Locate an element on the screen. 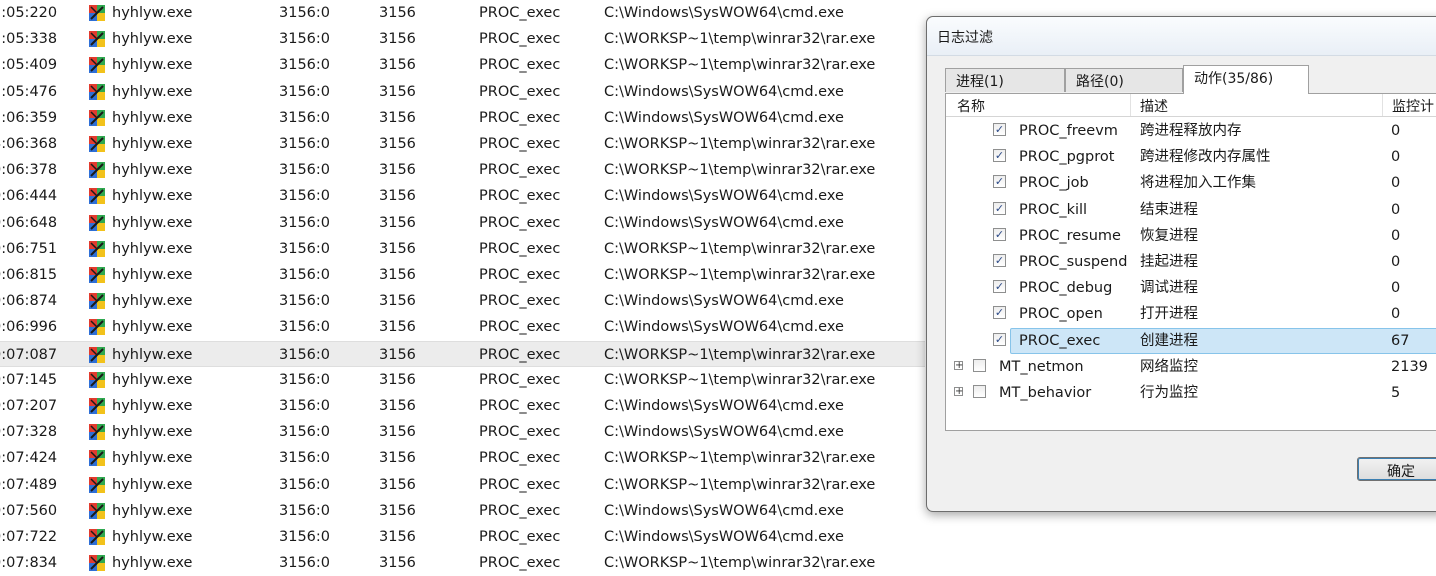  list-item: ✓ PROC_pgprot 跨进程修改内存属性 0 is located at coordinates (1191, 157).